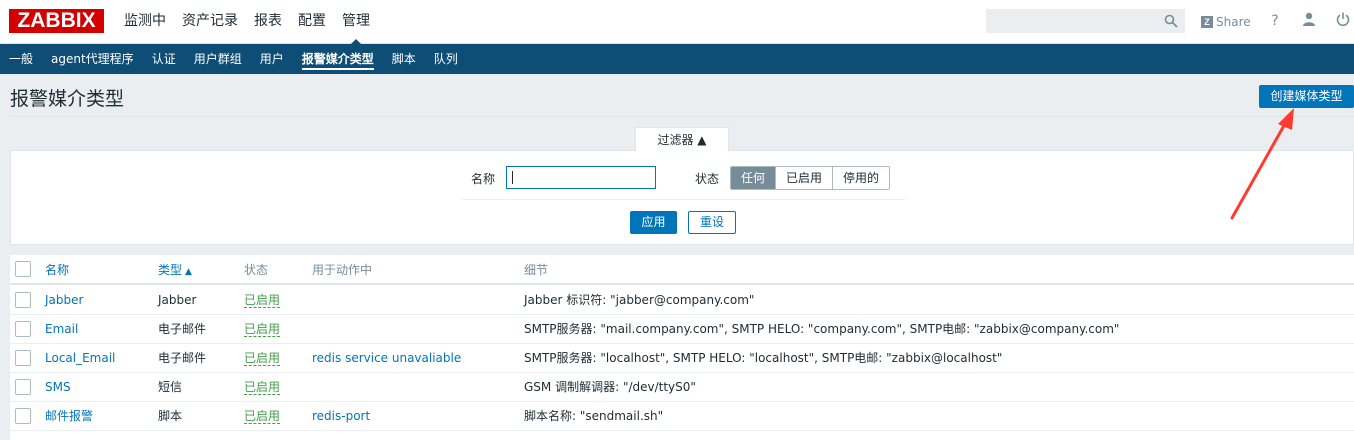 The height and width of the screenshot is (440, 1354). What do you see at coordinates (804, 178) in the screenshot?
I see `status-option-enabled: 已启用` at bounding box center [804, 178].